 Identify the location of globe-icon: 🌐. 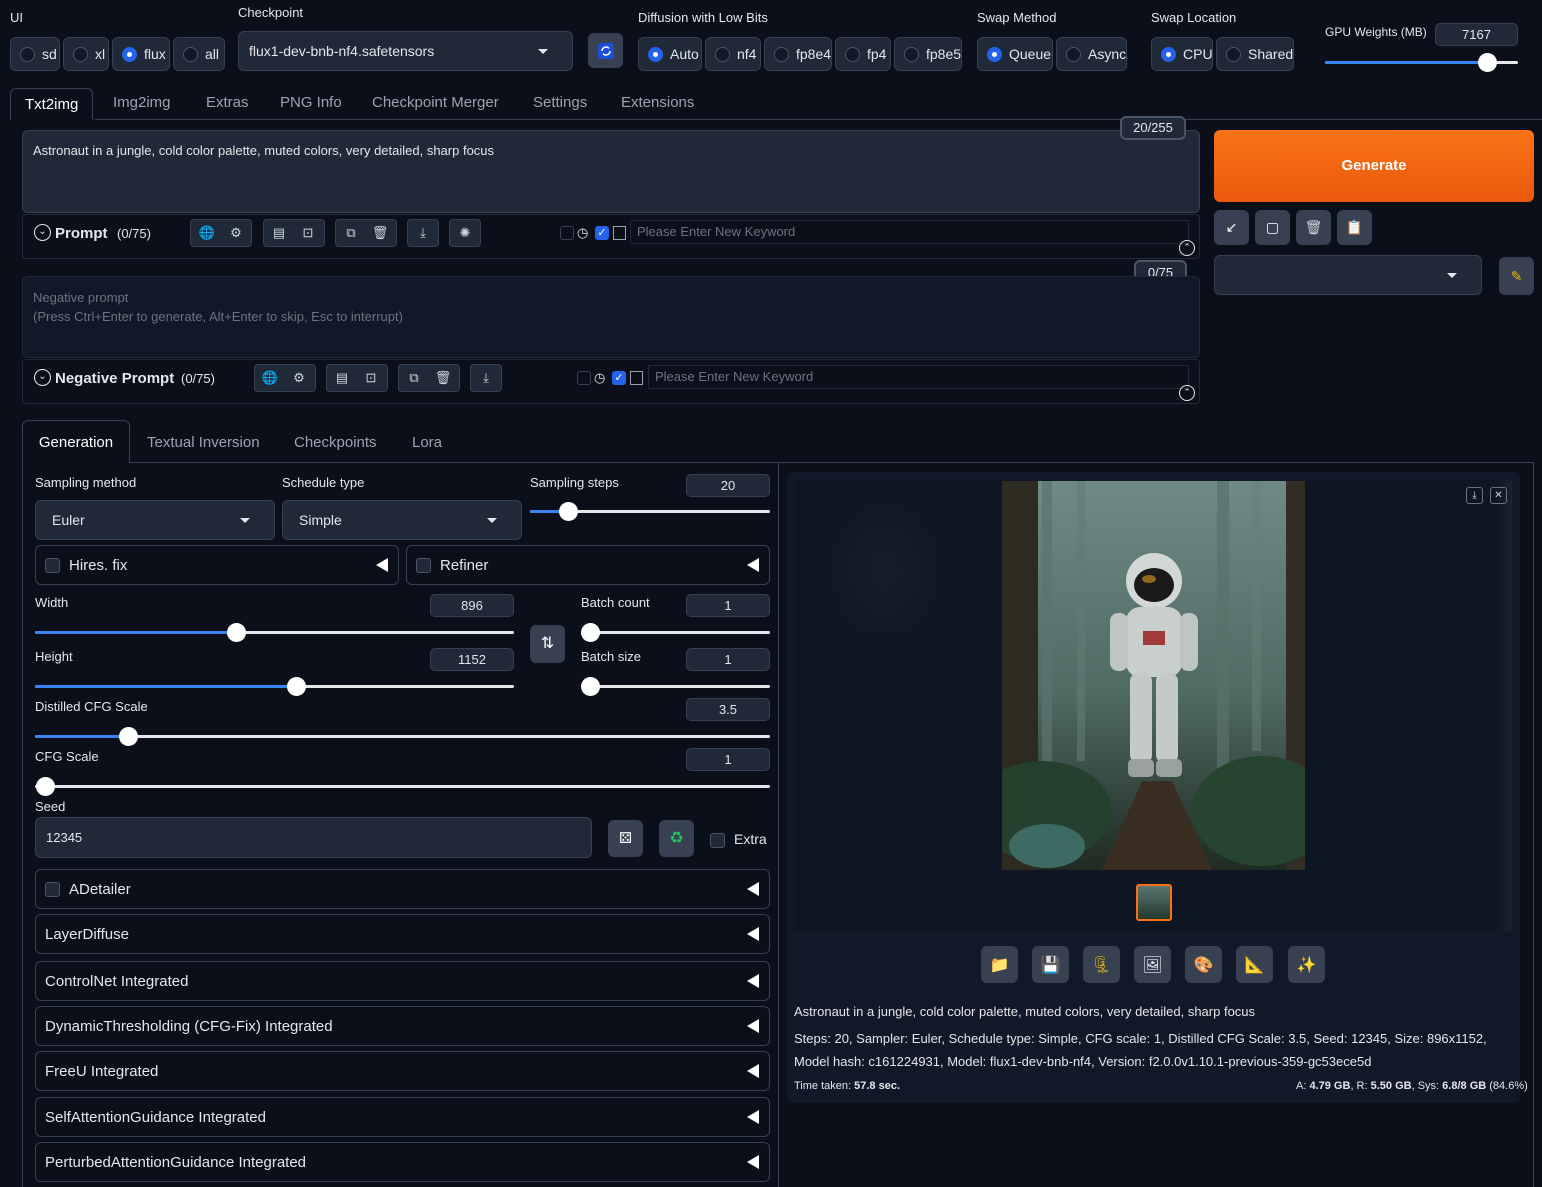
(207, 233).